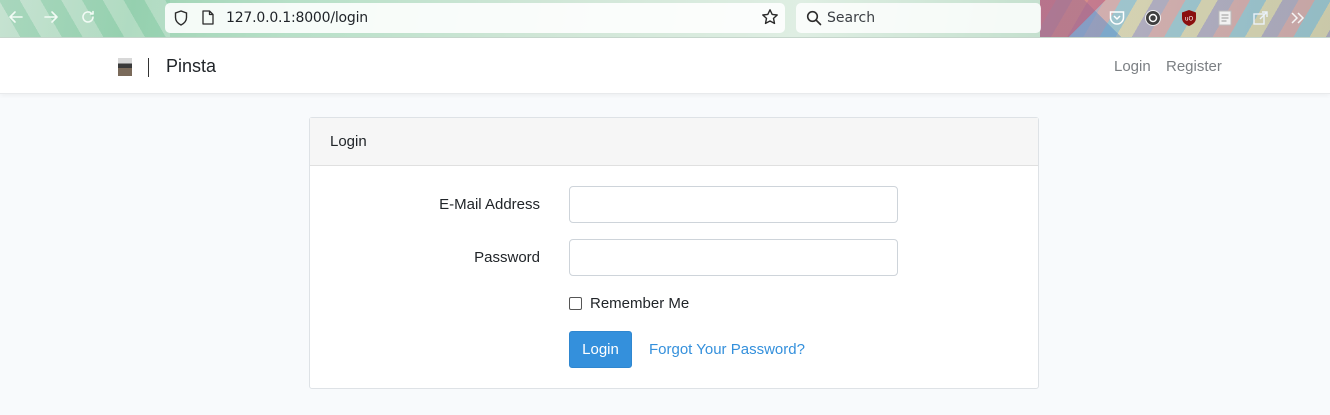  Describe the element at coordinates (918, 18) in the screenshot. I see `browser-search-box: Search` at that location.